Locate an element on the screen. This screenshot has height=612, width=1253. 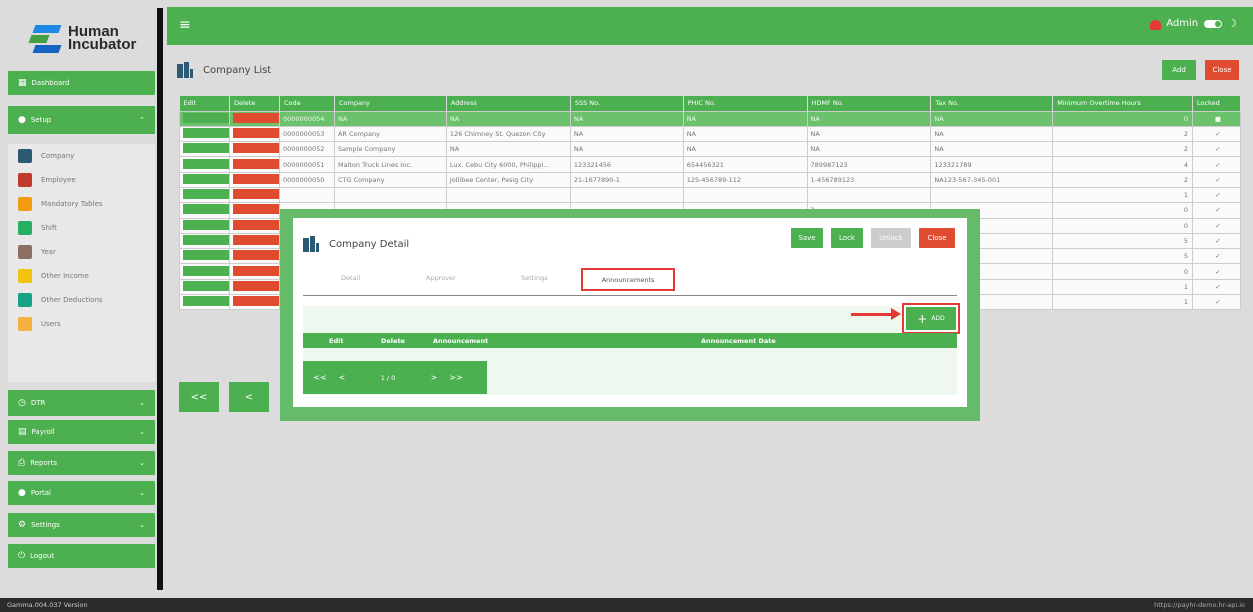
cell-company: AR Company is located at coordinates (390, 134).